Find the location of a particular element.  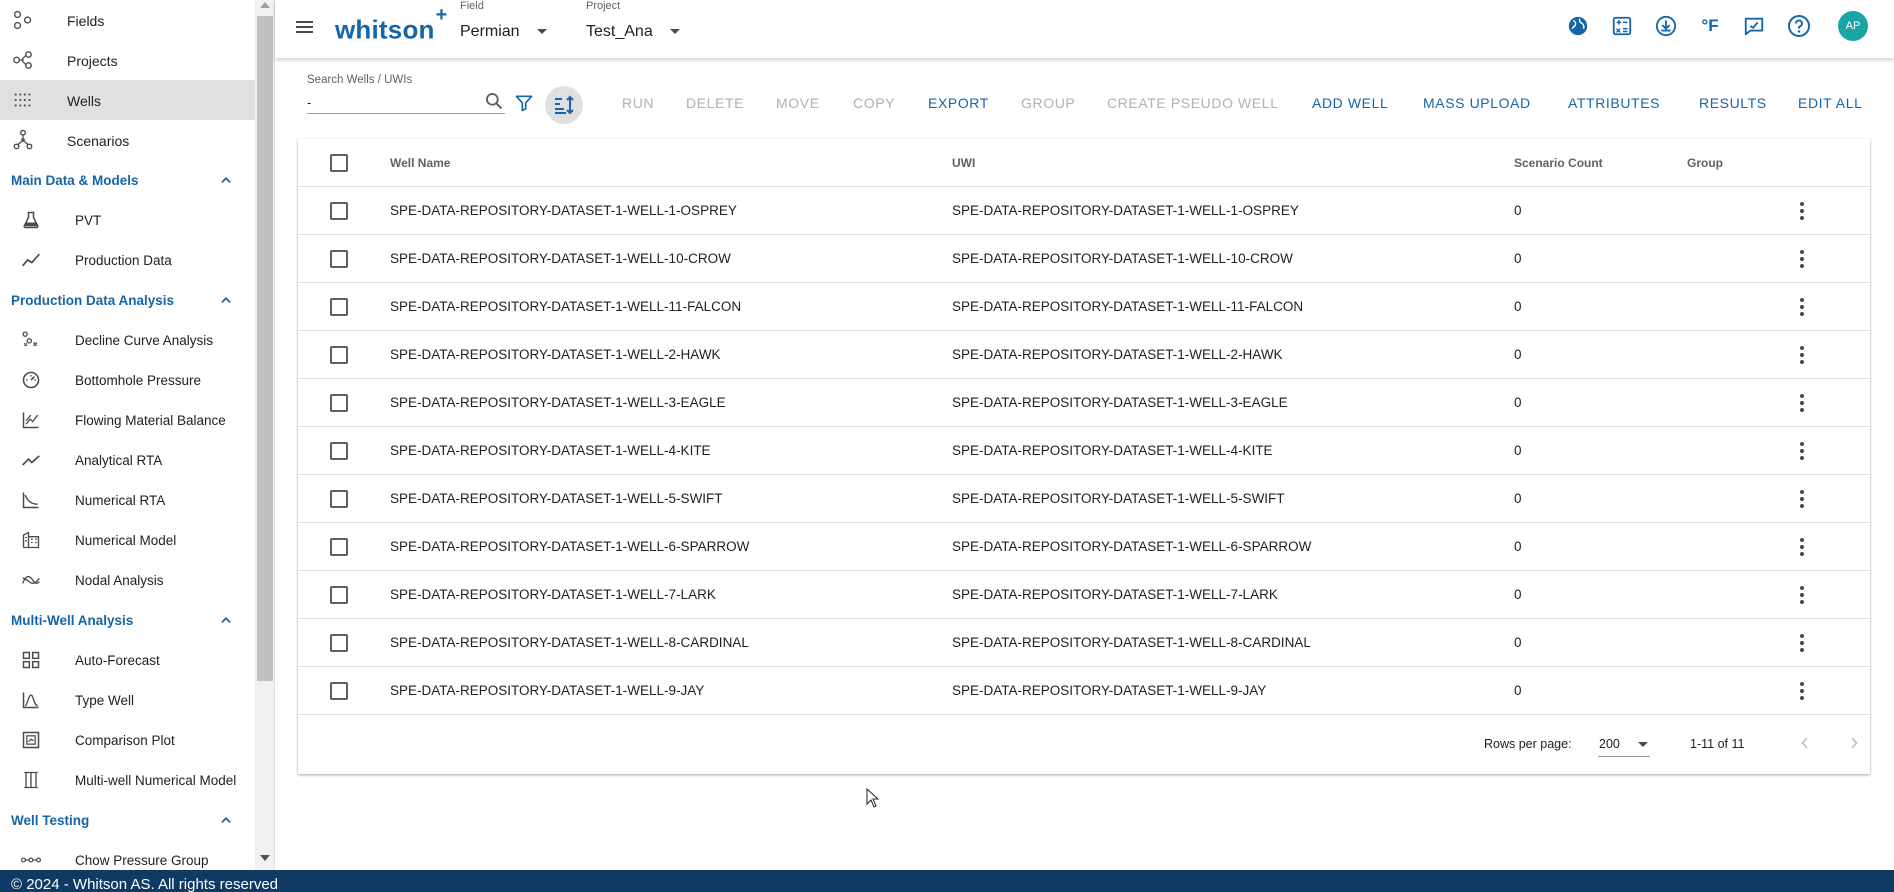

section-well-testing: Well Testing is located at coordinates (127, 820).